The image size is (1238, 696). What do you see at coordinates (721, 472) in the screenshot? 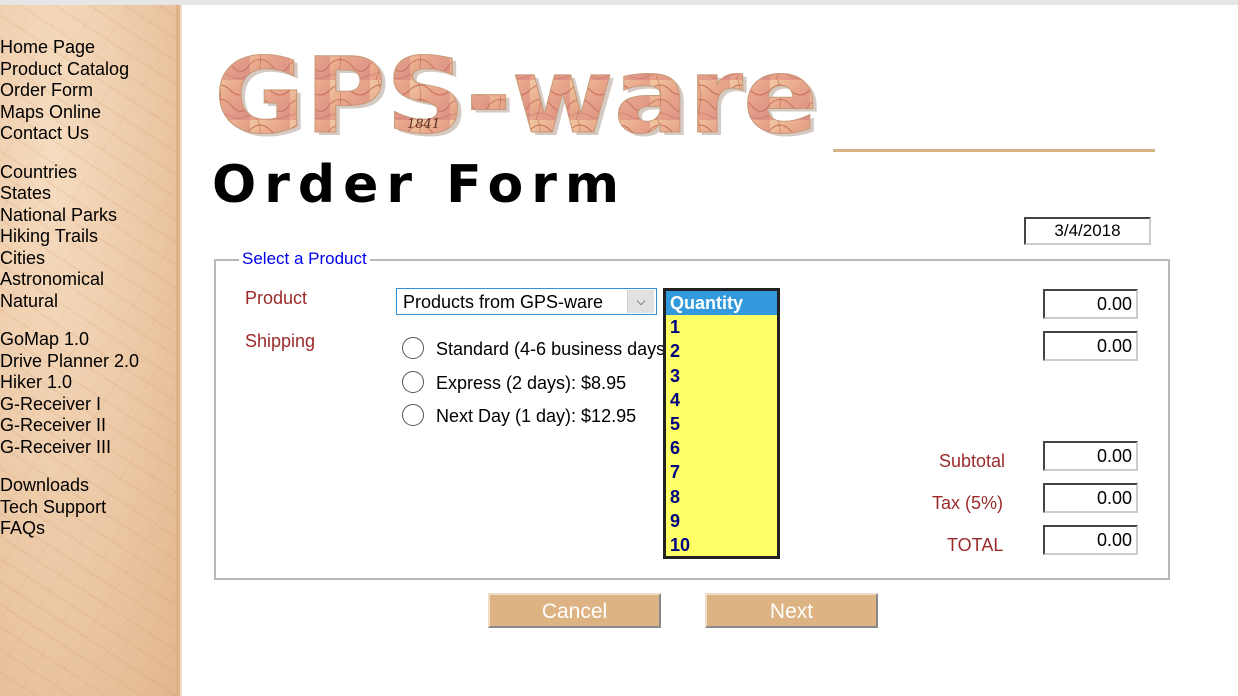
I see `quantity-option: 7` at bounding box center [721, 472].